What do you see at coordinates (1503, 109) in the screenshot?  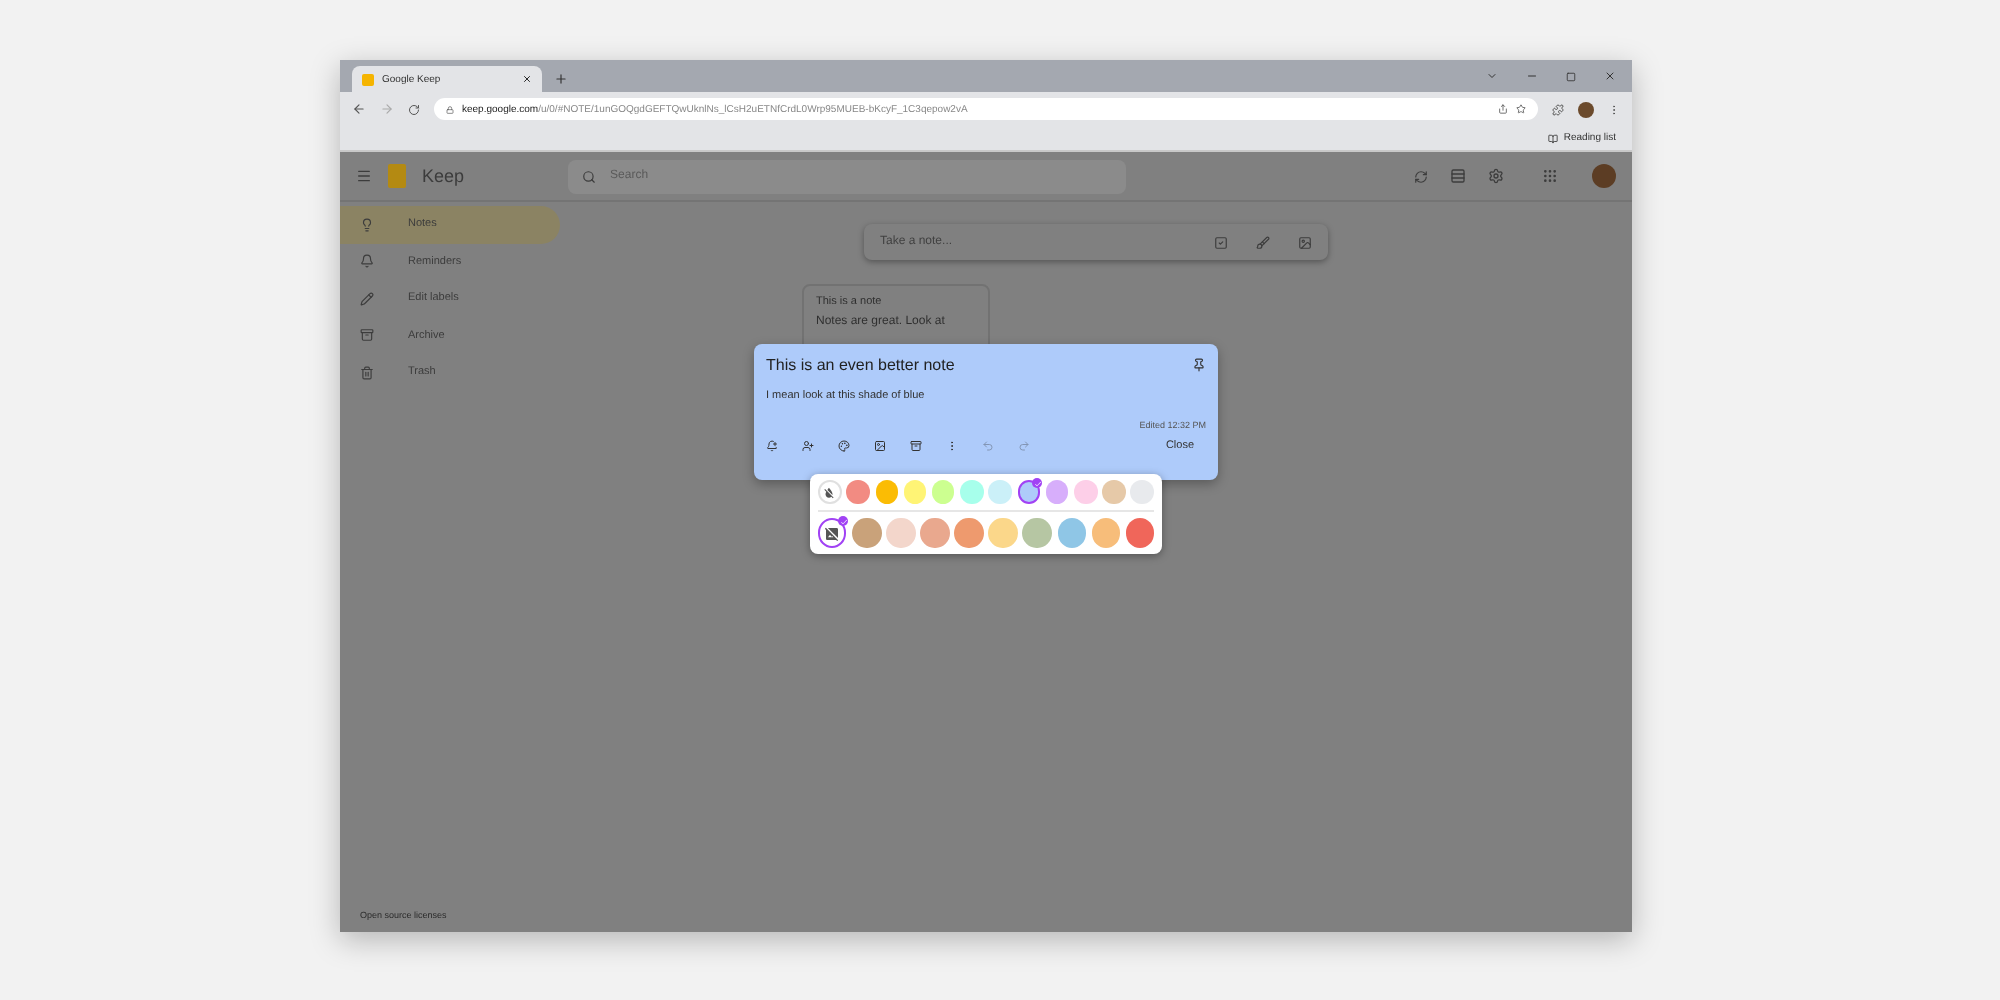 I see `share-icon` at bounding box center [1503, 109].